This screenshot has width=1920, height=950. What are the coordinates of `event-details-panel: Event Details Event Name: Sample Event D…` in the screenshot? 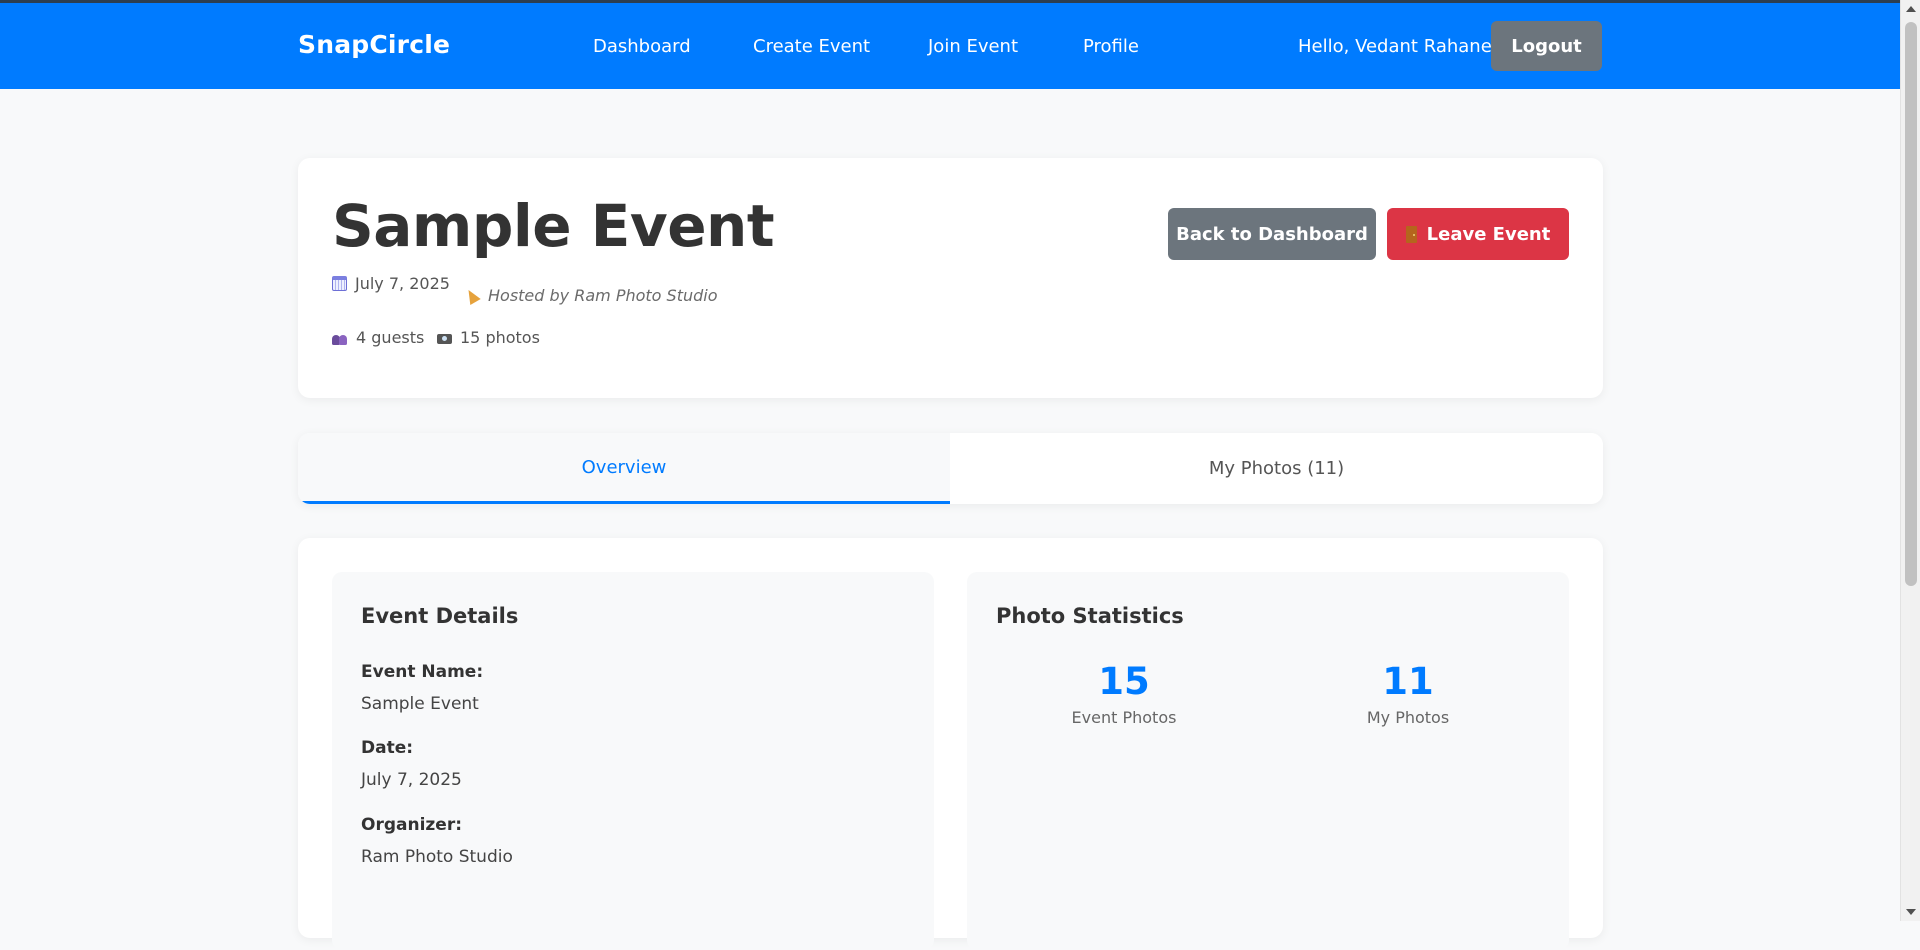 It's located at (633, 761).